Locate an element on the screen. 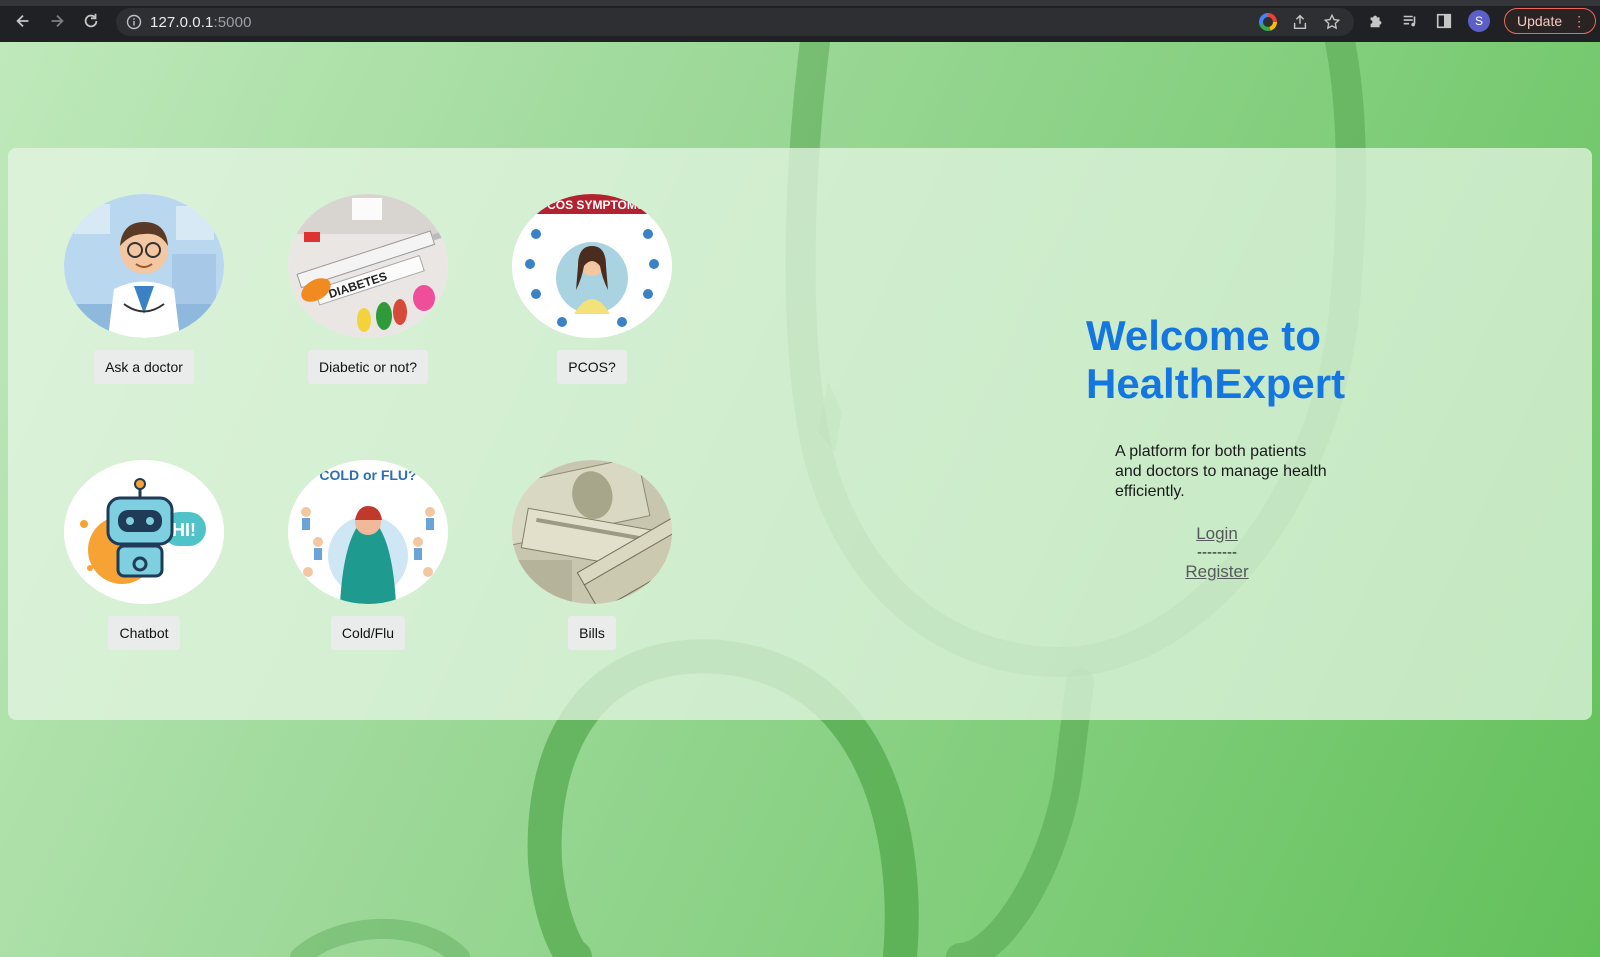 The width and height of the screenshot is (1600, 957). reload-icon is located at coordinates (91, 21).